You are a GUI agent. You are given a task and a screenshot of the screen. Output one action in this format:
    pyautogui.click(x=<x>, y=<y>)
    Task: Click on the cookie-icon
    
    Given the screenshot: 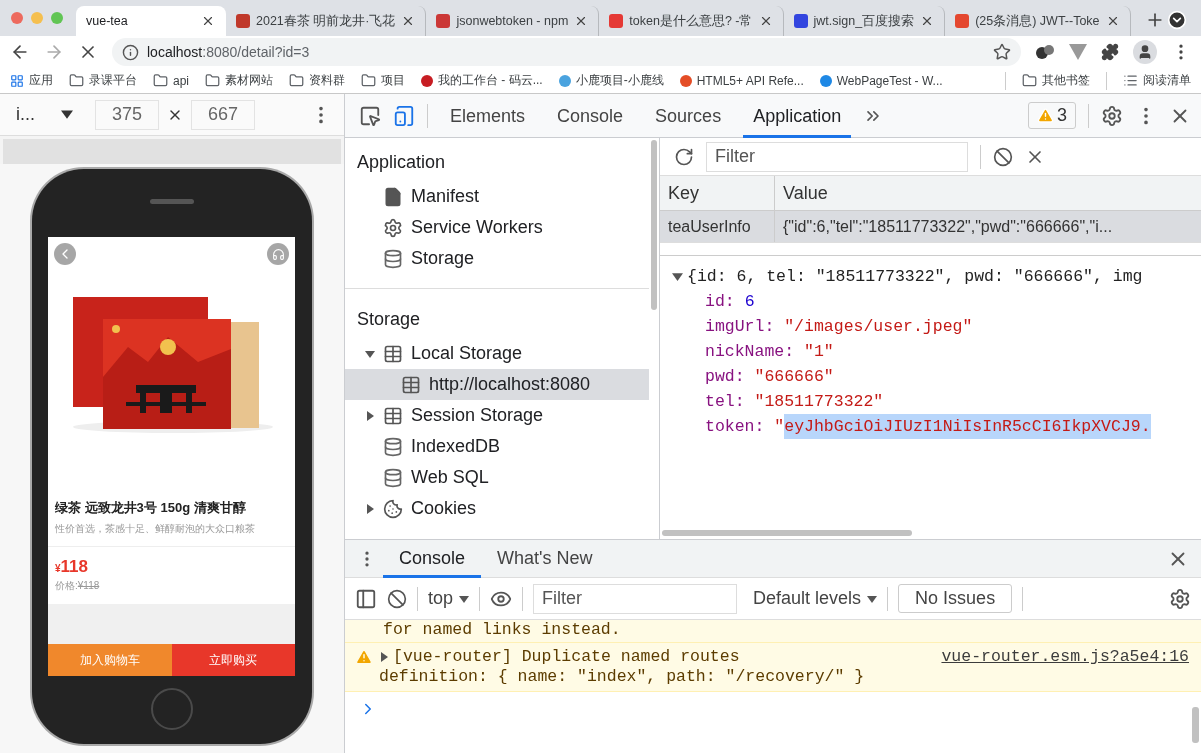 What is the action you would take?
    pyautogui.click(x=393, y=508)
    